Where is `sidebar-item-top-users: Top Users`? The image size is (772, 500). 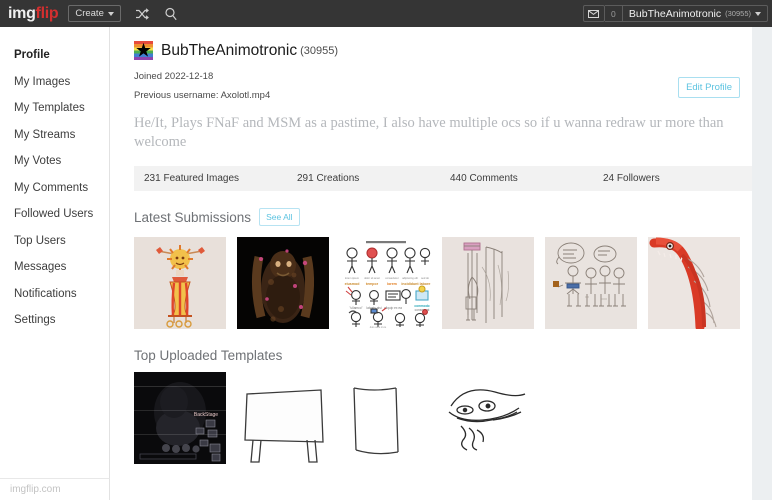
sidebar-item-top-users: Top Users is located at coordinates (54, 241).